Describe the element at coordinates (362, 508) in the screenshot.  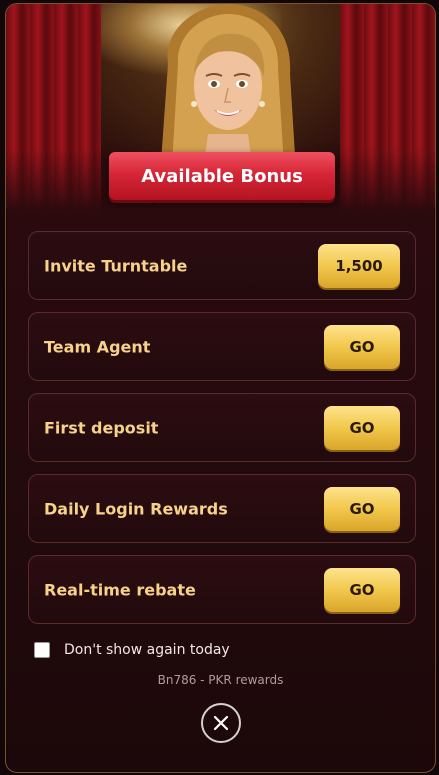
I see `daily-login-go-button: GO` at that location.